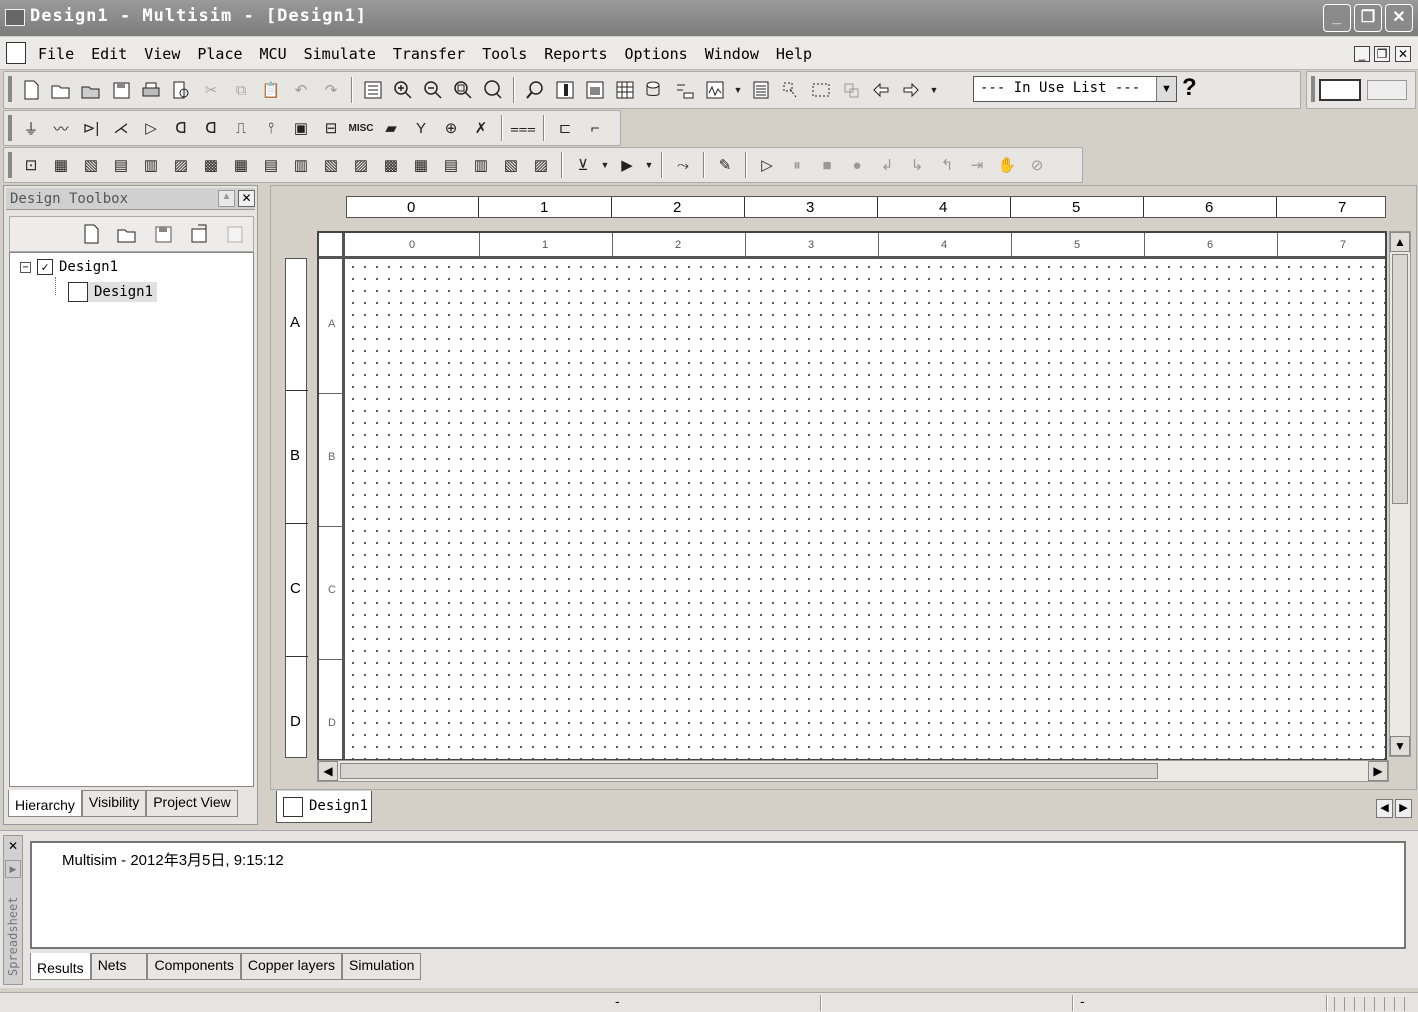  Describe the element at coordinates (1037, 165) in the screenshot. I see `remove-breakpoints-icon: ⊘` at that location.